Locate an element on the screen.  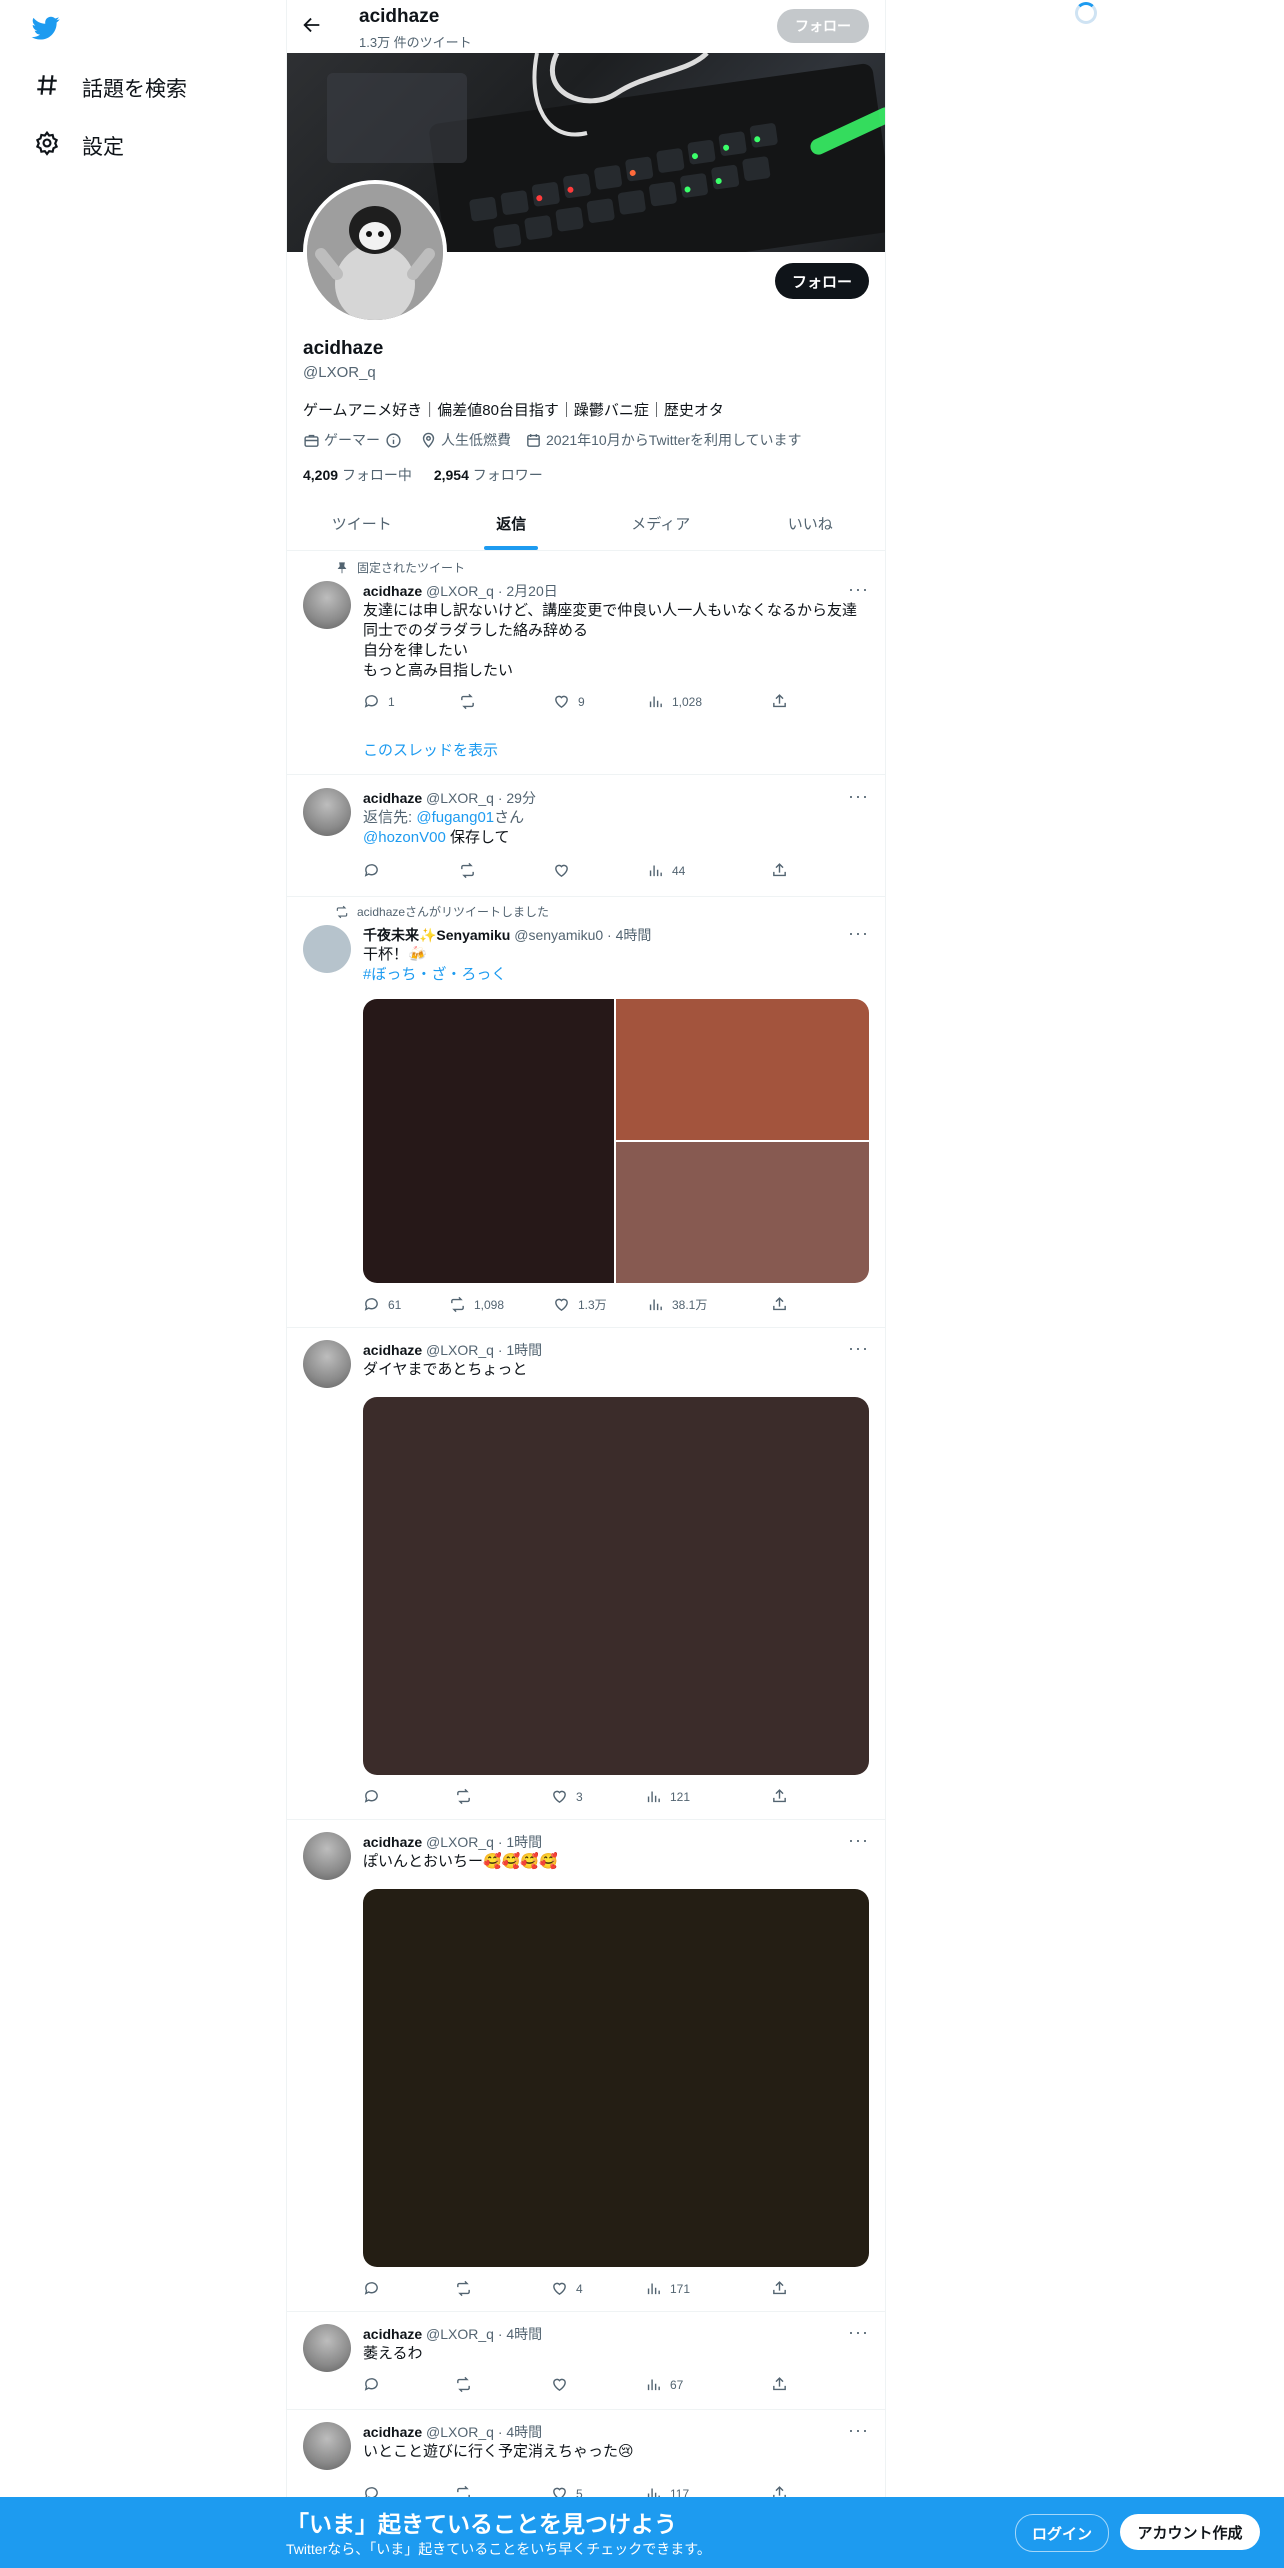
reply-button: 61 is located at coordinates (382, 1304).